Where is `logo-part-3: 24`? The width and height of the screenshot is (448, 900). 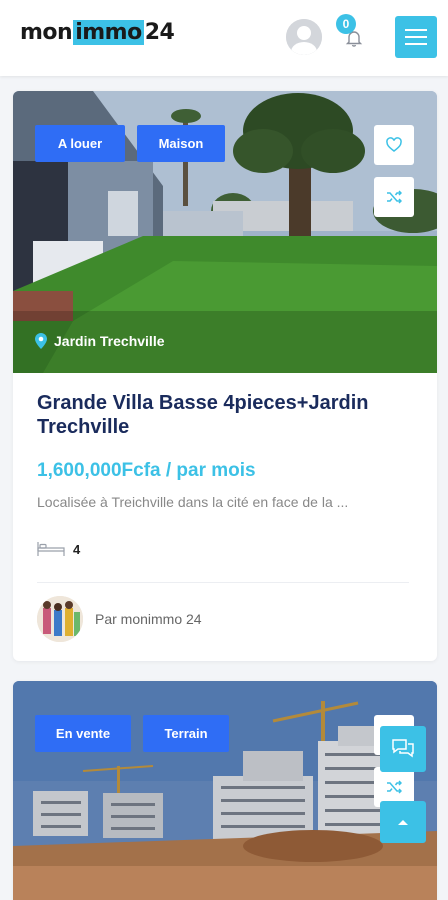 logo-part-3: 24 is located at coordinates (159, 32).